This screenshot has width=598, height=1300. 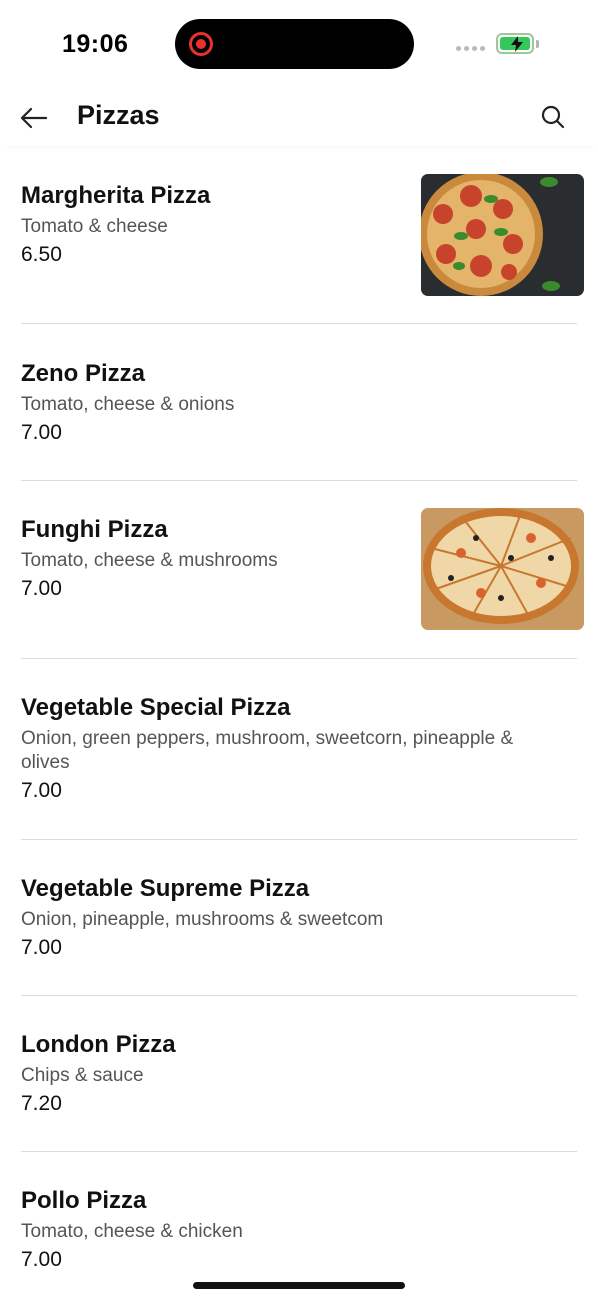 What do you see at coordinates (132, 1231) in the screenshot?
I see `item-description: Tomato, cheese & chicken` at bounding box center [132, 1231].